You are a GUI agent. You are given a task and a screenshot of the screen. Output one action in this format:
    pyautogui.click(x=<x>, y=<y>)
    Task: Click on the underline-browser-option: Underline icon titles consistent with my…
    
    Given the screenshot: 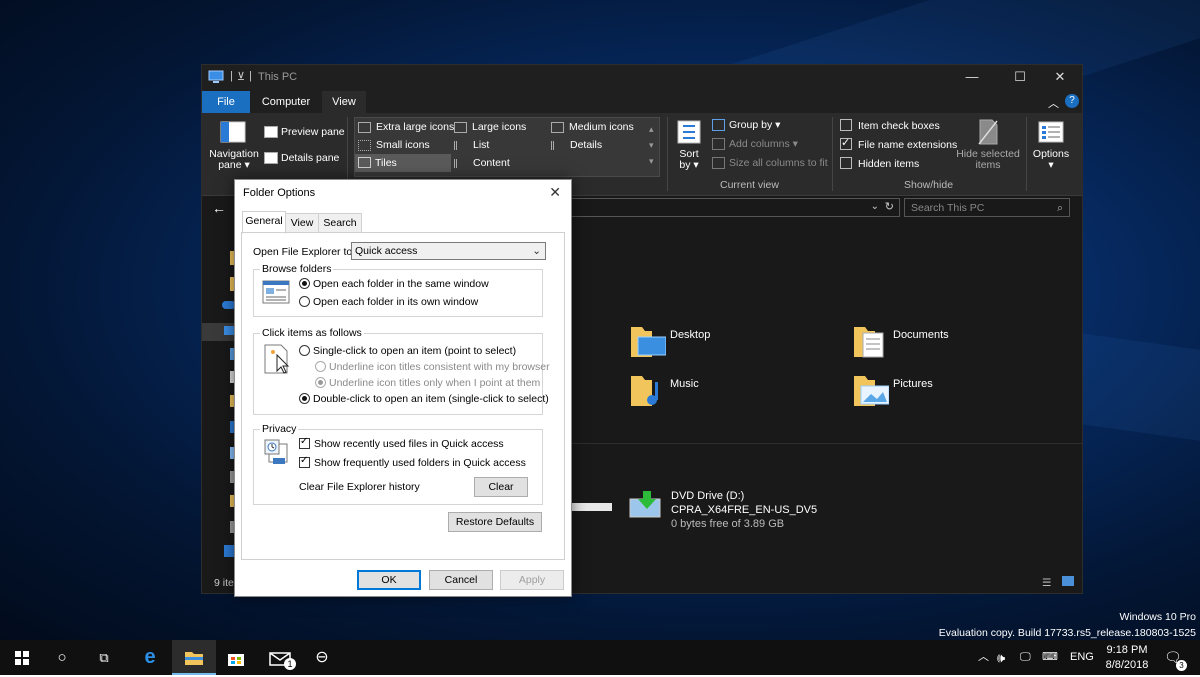 What is the action you would take?
    pyautogui.click(x=432, y=366)
    